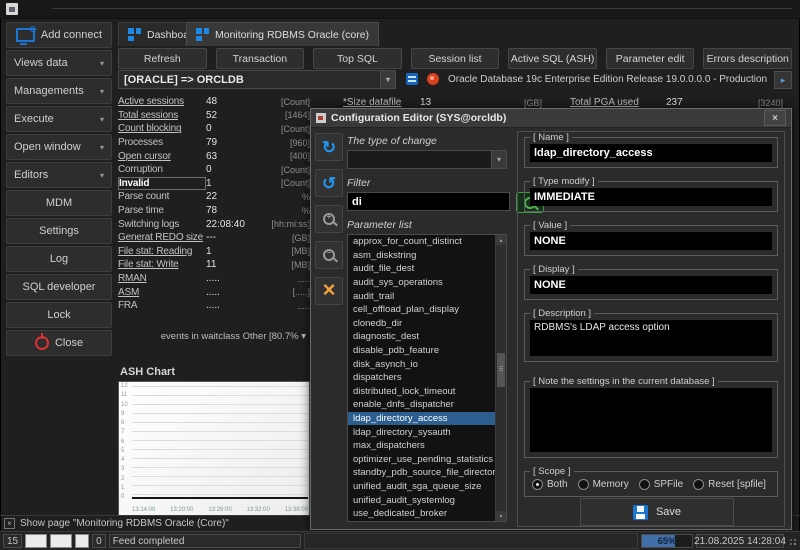 The height and width of the screenshot is (550, 800). Describe the element at coordinates (422, 296) in the screenshot. I see `parameter-list-item: audit_trail` at that location.